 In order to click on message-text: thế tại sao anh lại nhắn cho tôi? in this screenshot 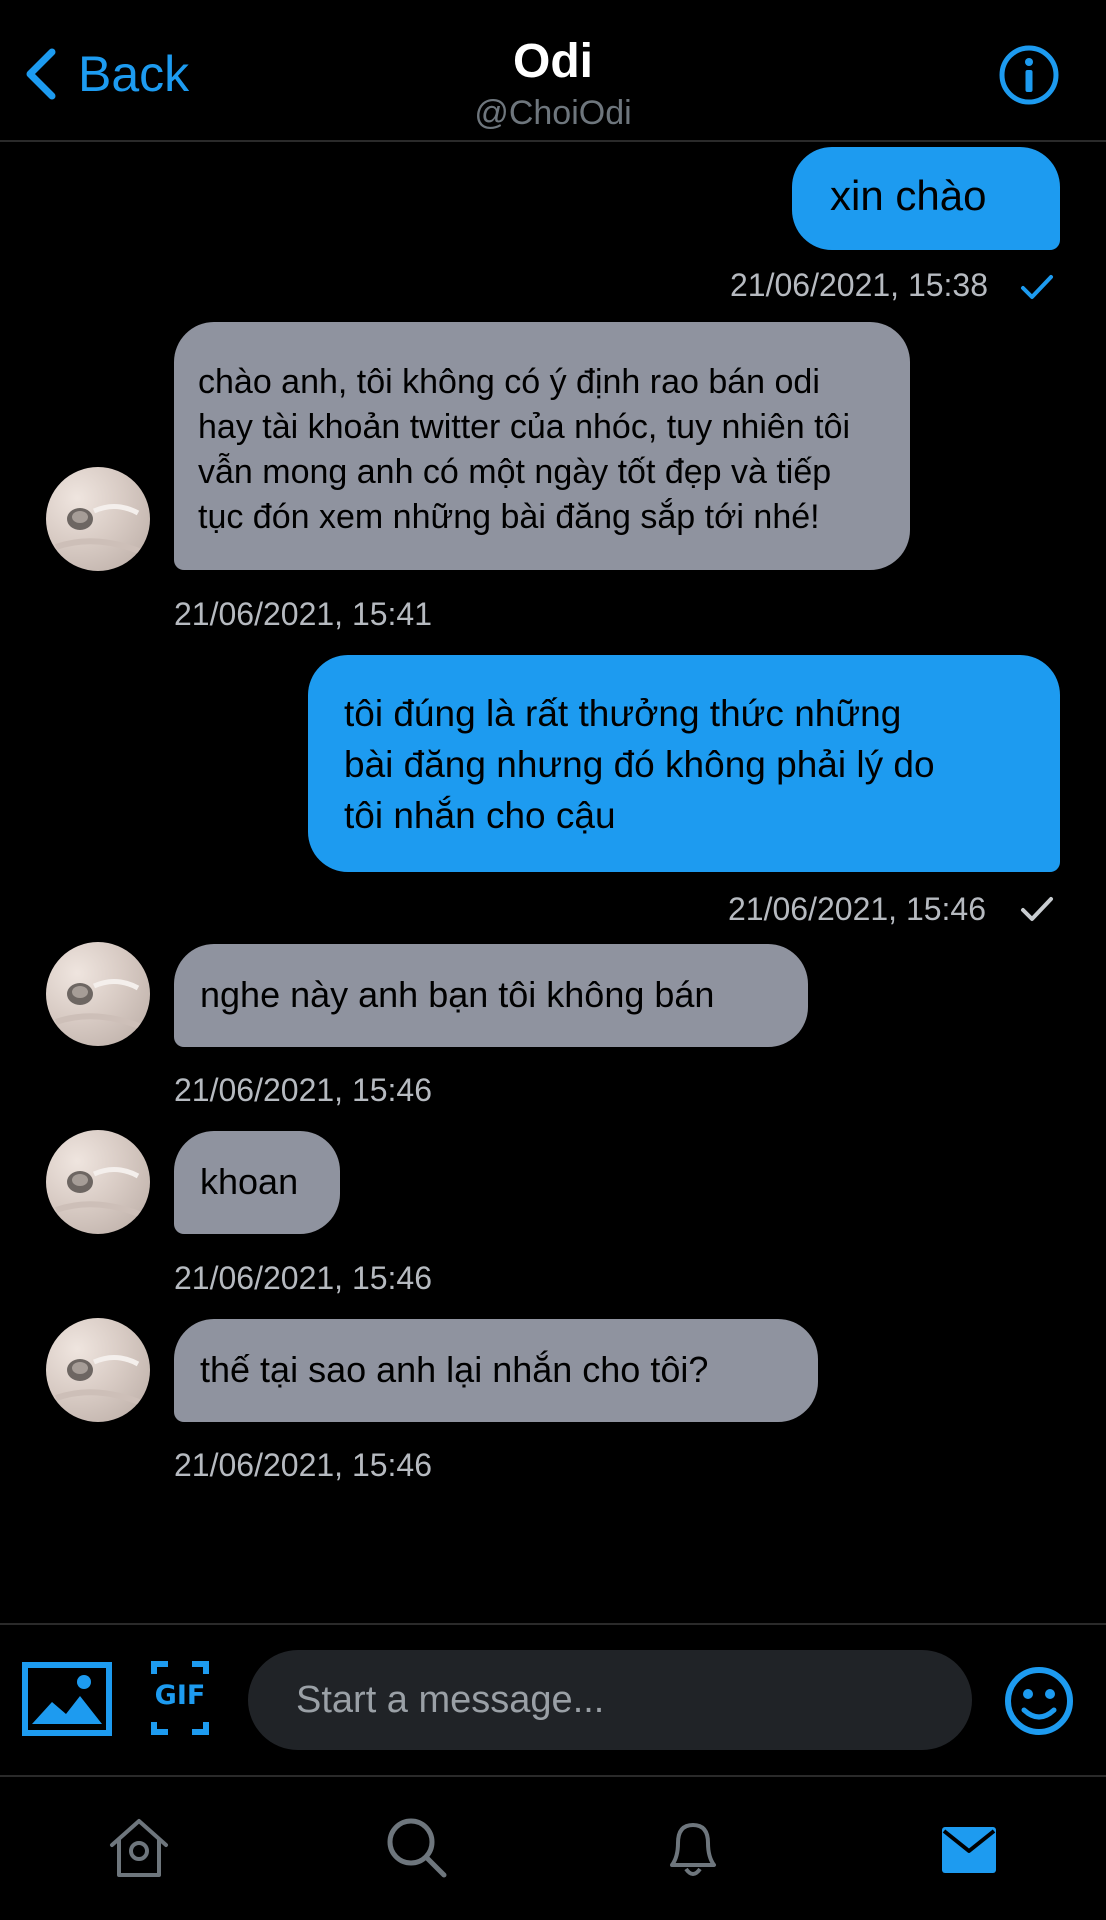, I will do `click(454, 1369)`.